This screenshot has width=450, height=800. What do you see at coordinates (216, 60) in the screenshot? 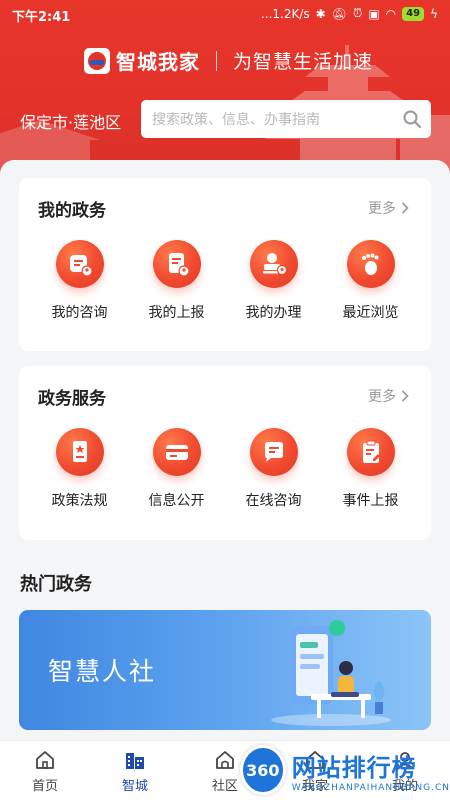
I see `brand-divider` at bounding box center [216, 60].